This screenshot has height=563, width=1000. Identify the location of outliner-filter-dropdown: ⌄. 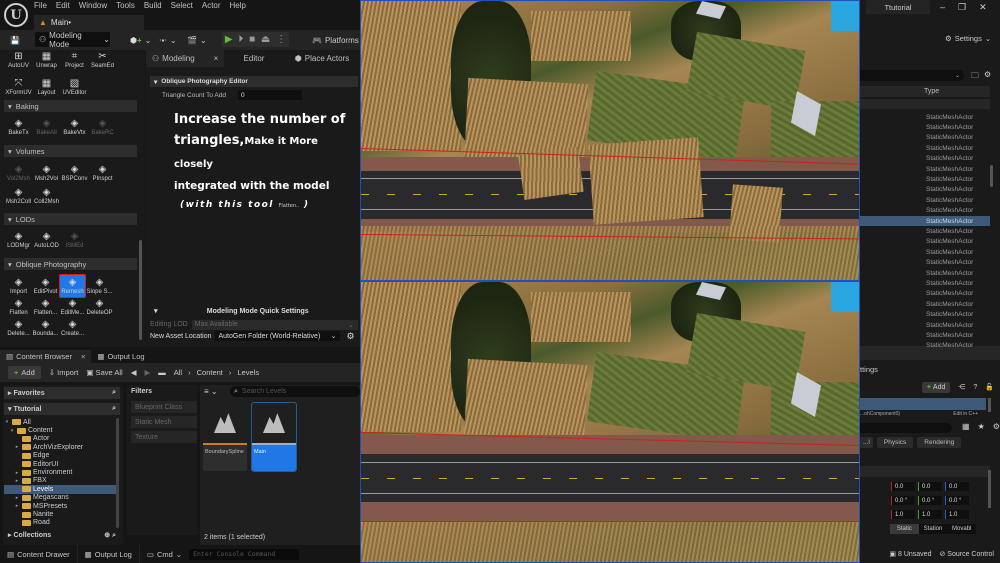
(912, 75).